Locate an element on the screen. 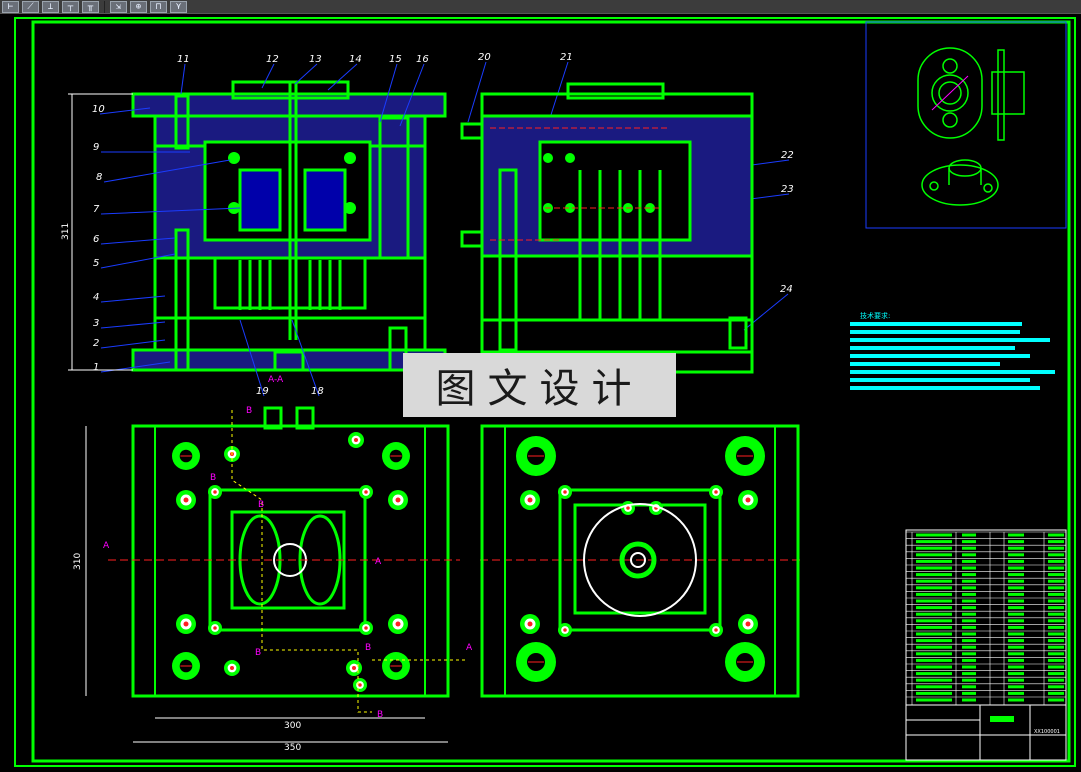 The width and height of the screenshot is (1081, 772). dimension-inner-width: 300 is located at coordinates (292, 726).